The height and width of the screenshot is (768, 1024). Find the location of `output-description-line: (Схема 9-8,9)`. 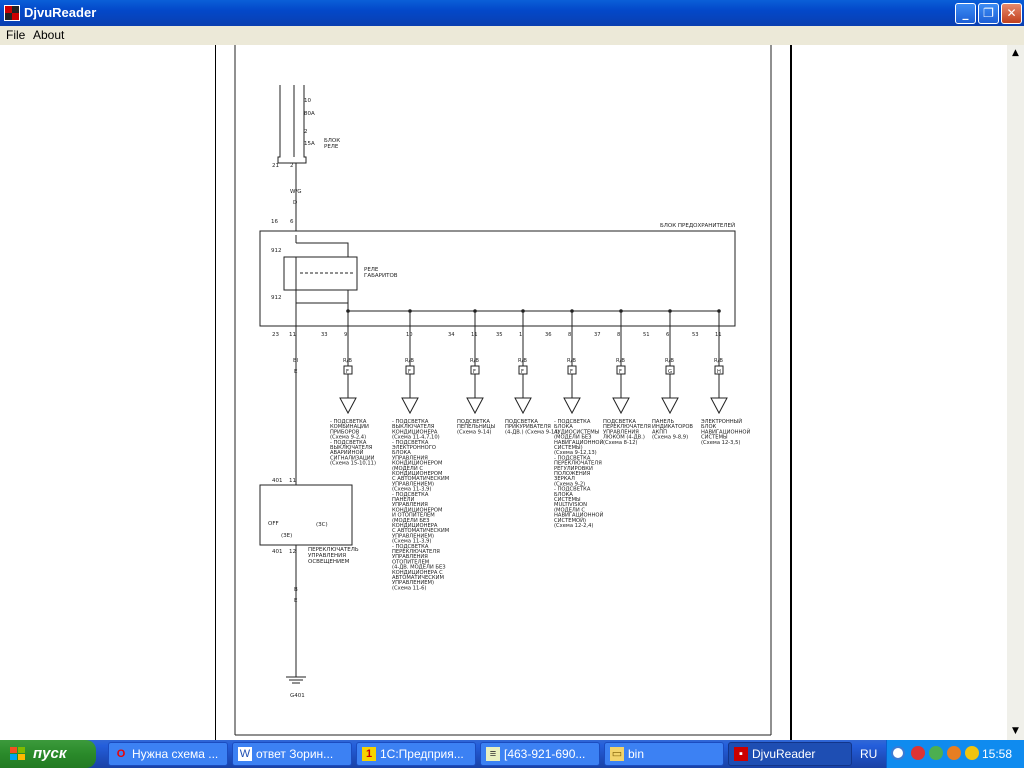

output-description-line: (Схема 9-8,9) is located at coordinates (670, 438).